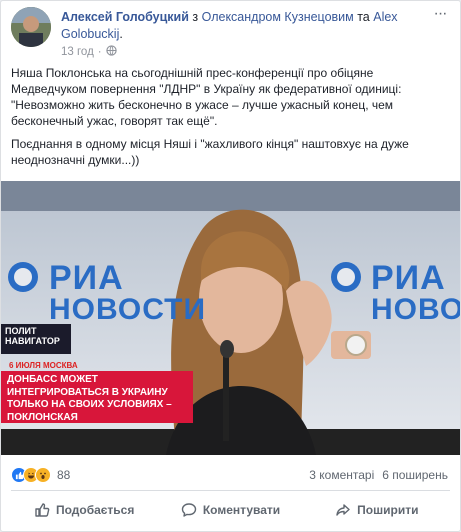  What do you see at coordinates (125, 17) in the screenshot?
I see `author-name: Алексей Голобуцкий` at bounding box center [125, 17].